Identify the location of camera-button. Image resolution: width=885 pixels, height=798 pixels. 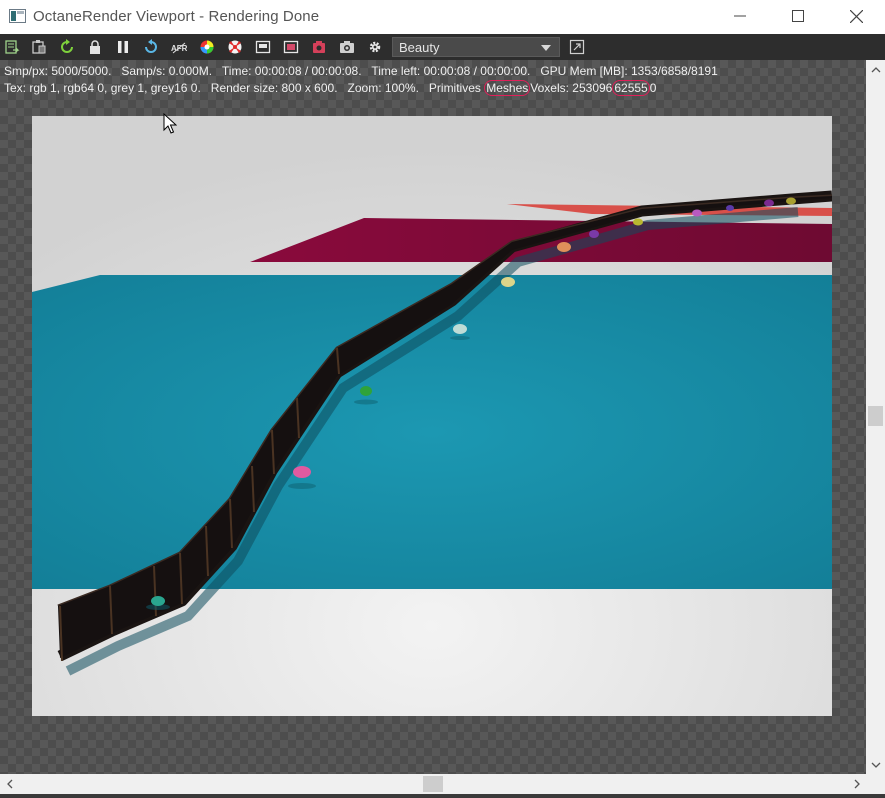
(347, 47).